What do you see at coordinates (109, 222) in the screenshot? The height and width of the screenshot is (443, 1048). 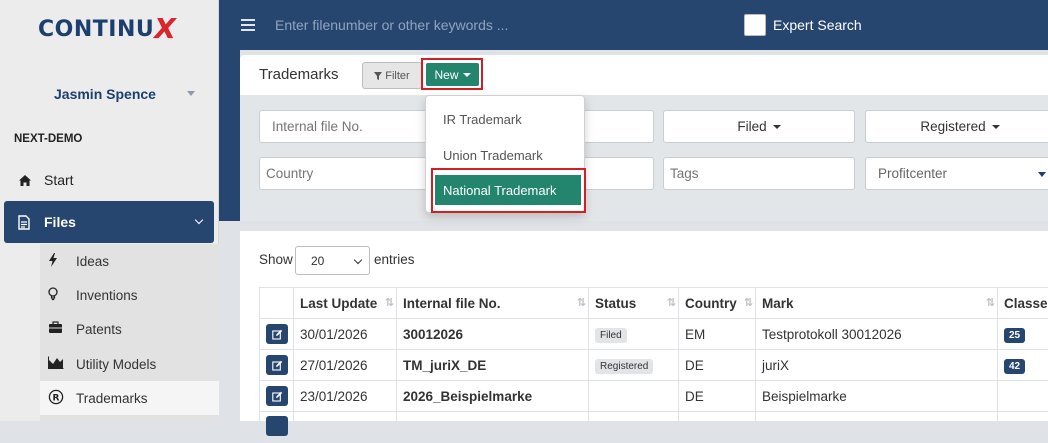 I see `sidebar-item-files: Files` at bounding box center [109, 222].